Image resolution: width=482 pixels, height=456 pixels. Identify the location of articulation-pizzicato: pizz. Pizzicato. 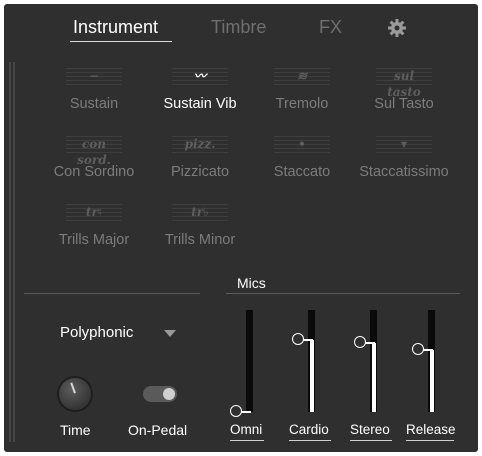
(200, 162).